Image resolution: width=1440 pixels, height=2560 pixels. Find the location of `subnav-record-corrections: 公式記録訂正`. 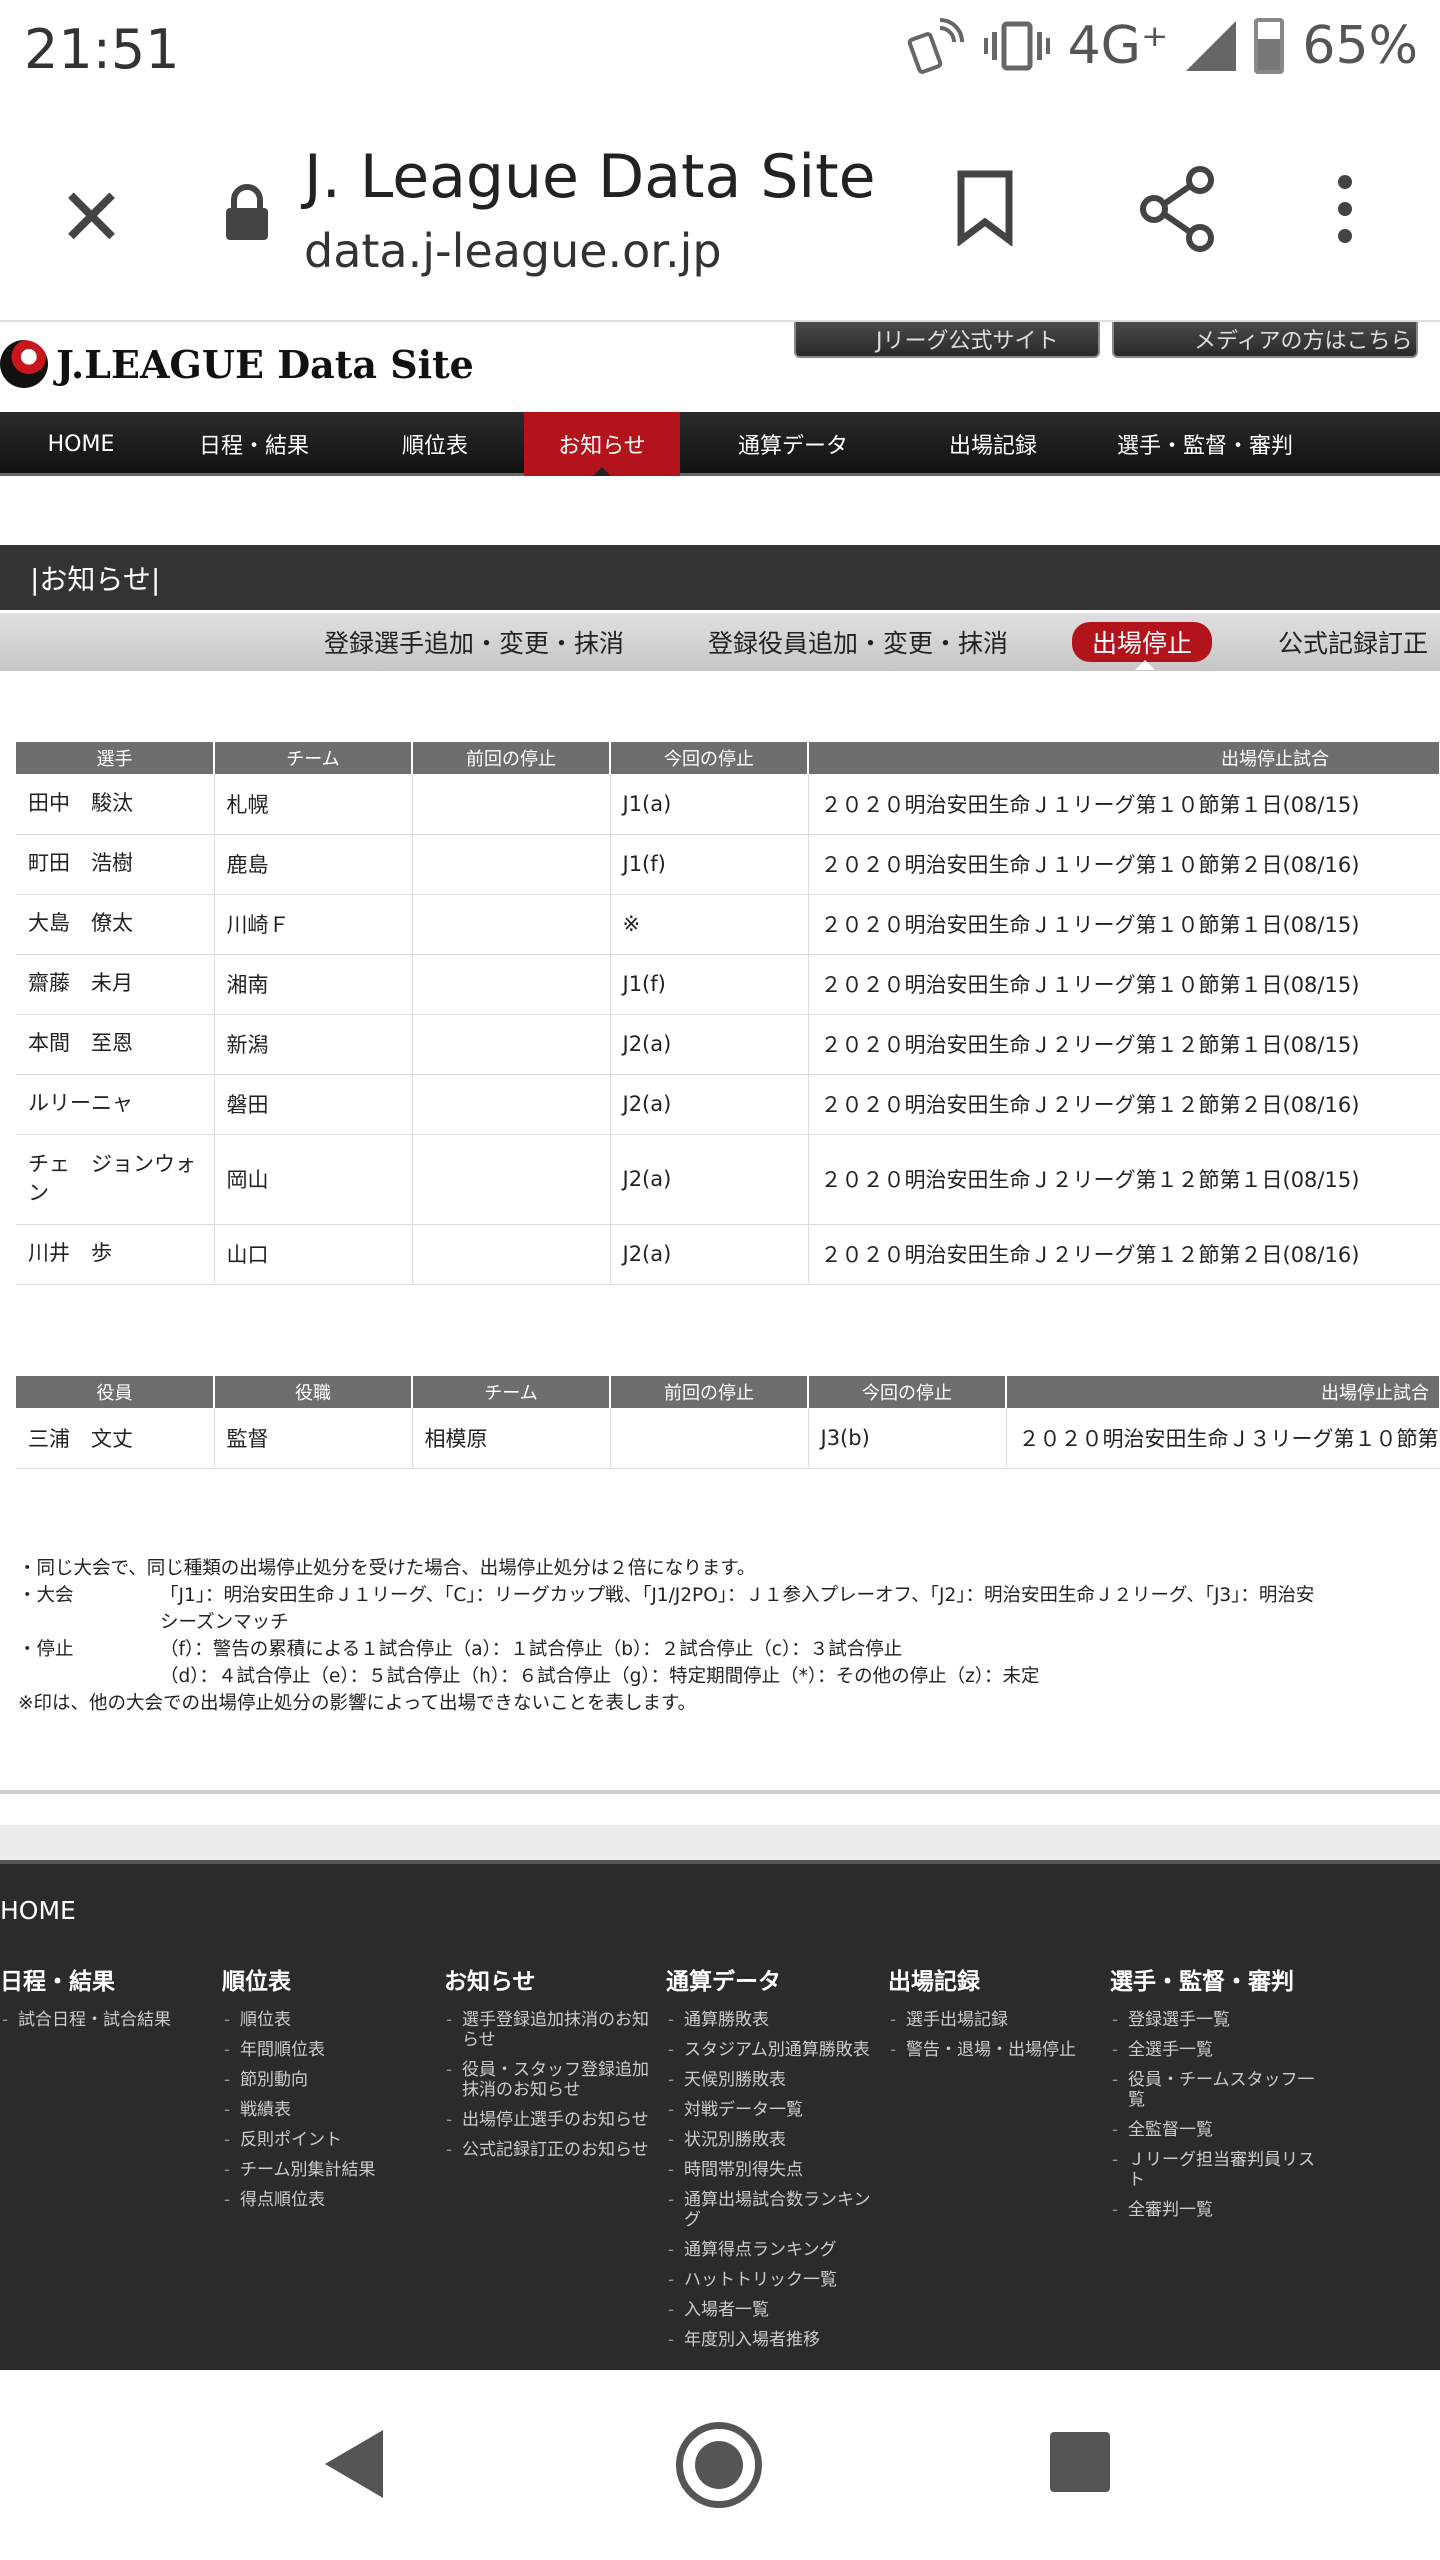

subnav-record-corrections: 公式記録訂正 is located at coordinates (1353, 642).